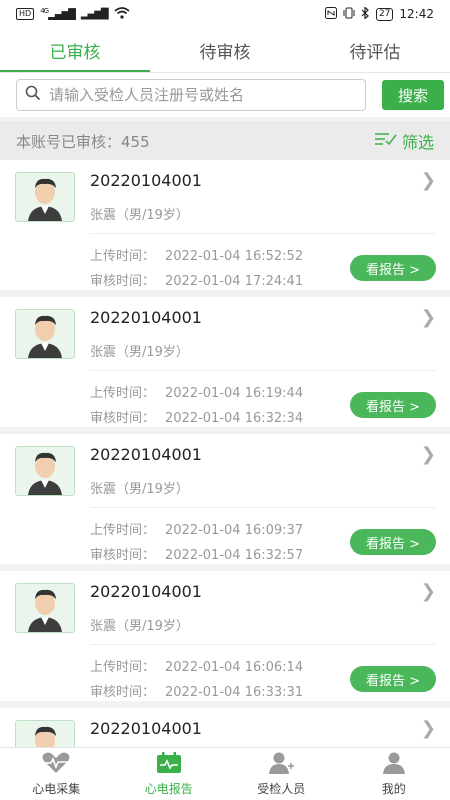  What do you see at coordinates (56, 764) in the screenshot?
I see `heartbeat-icon` at bounding box center [56, 764].